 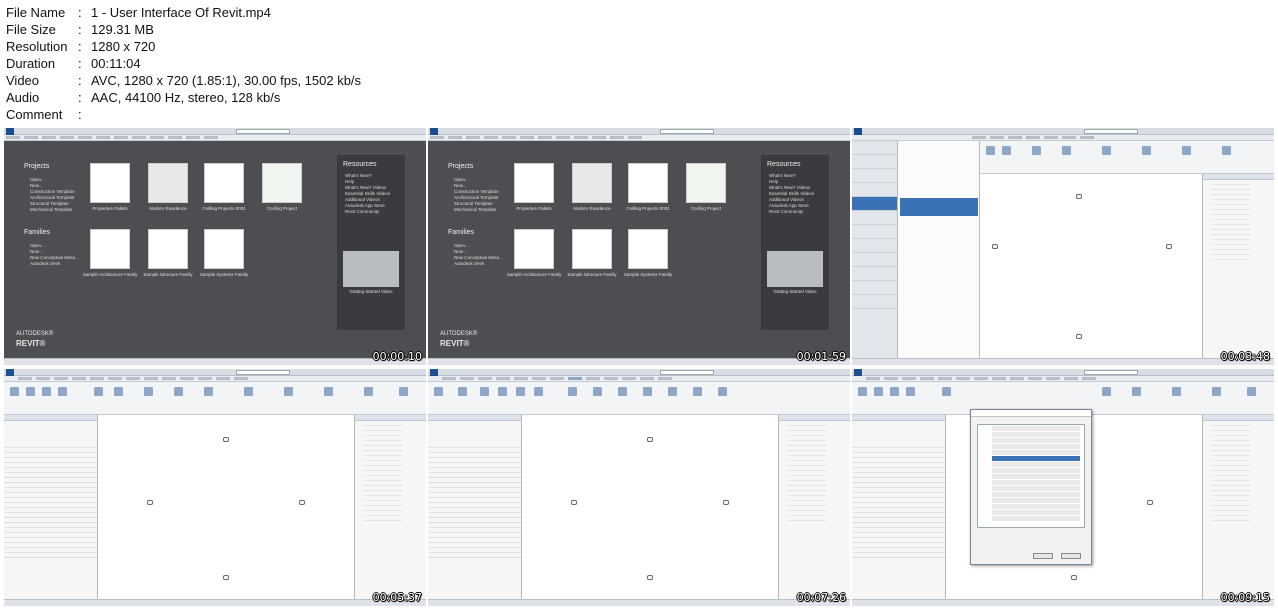 I want to click on thumbnail-project-view: 00:05:37, so click(x=215, y=487).